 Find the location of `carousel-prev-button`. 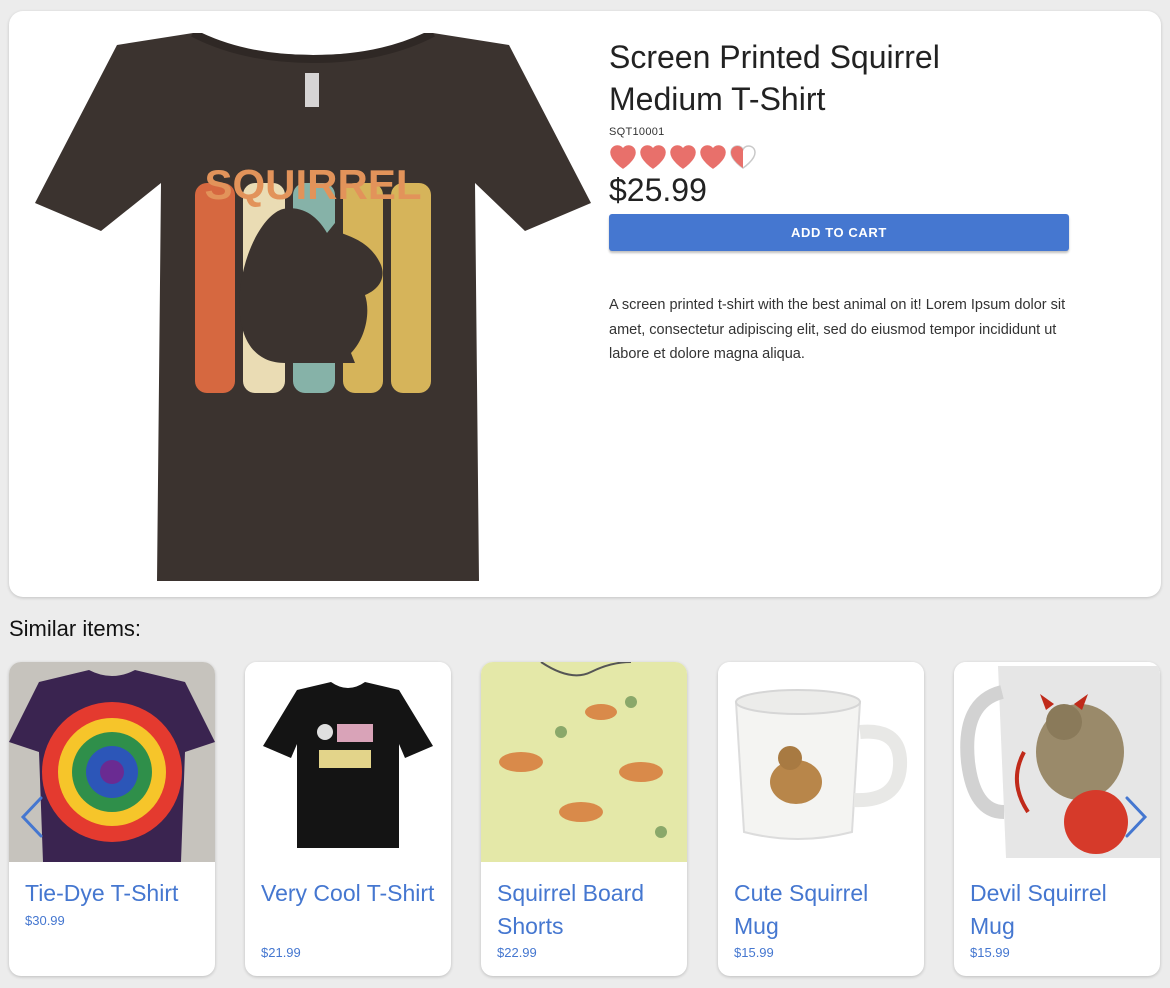

carousel-prev-button is located at coordinates (32, 817).